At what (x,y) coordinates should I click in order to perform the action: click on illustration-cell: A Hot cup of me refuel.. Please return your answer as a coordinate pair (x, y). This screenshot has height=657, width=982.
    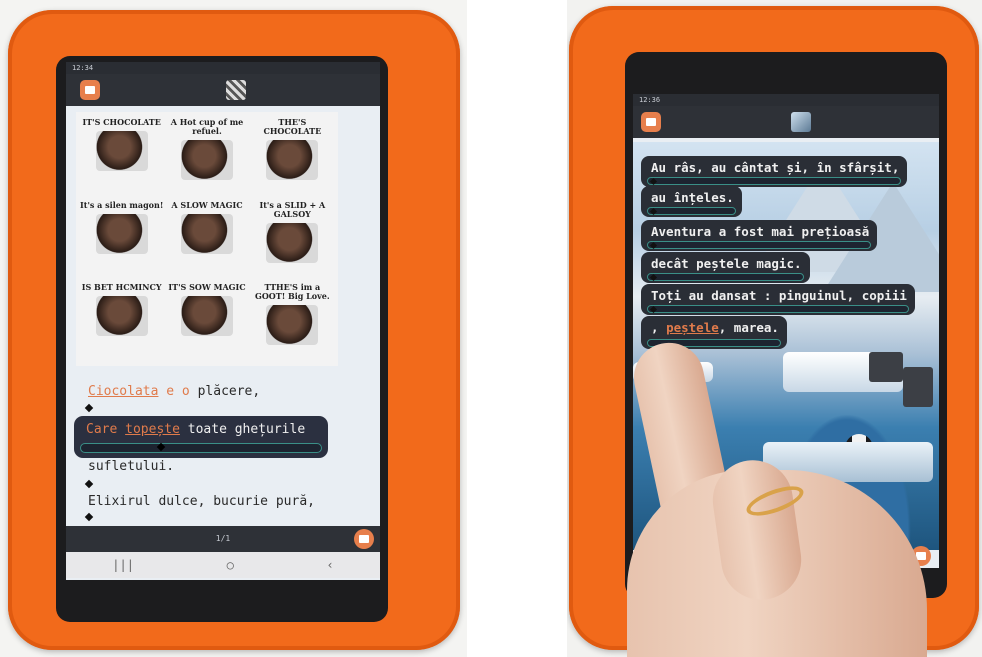
    Looking at the image, I should click on (206, 156).